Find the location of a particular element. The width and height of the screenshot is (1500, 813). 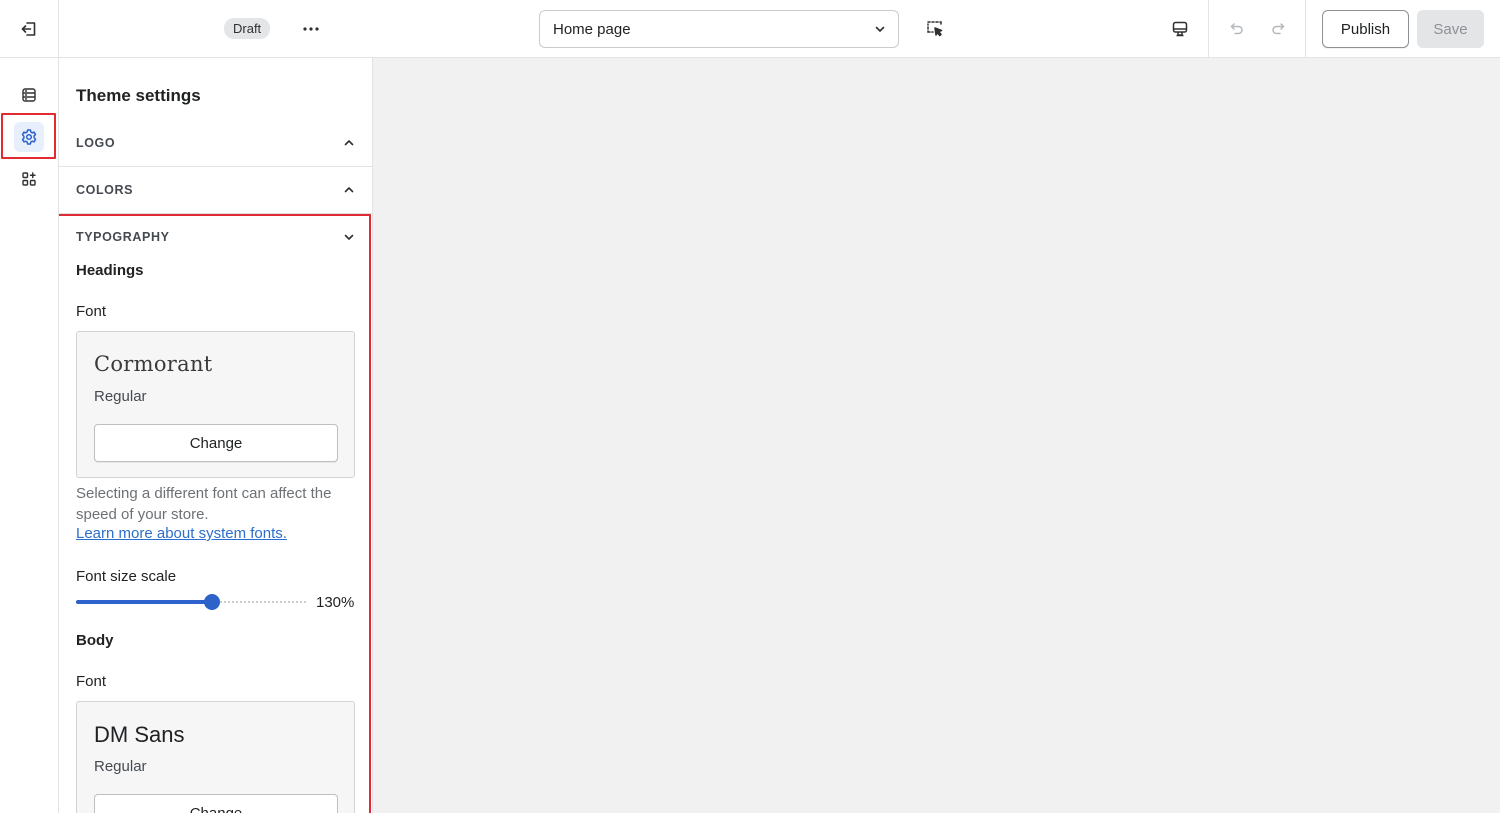

publish-button: Publish is located at coordinates (1365, 29).